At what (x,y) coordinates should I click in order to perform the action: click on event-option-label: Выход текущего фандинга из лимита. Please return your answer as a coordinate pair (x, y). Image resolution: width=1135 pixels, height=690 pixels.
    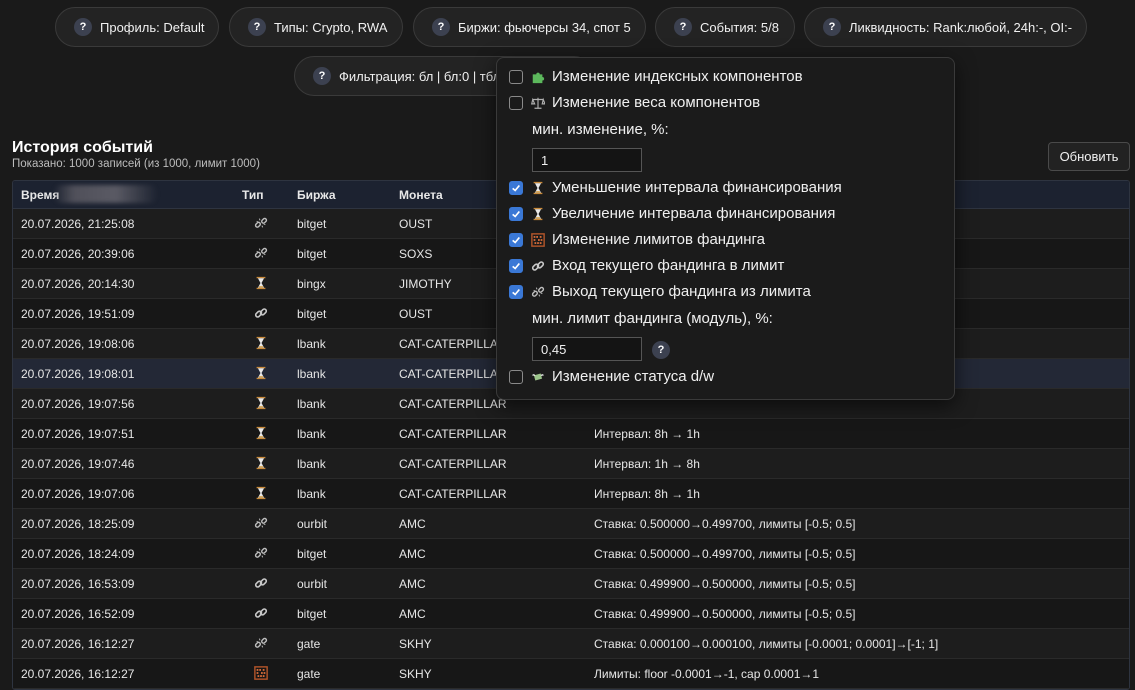
    Looking at the image, I should click on (681, 291).